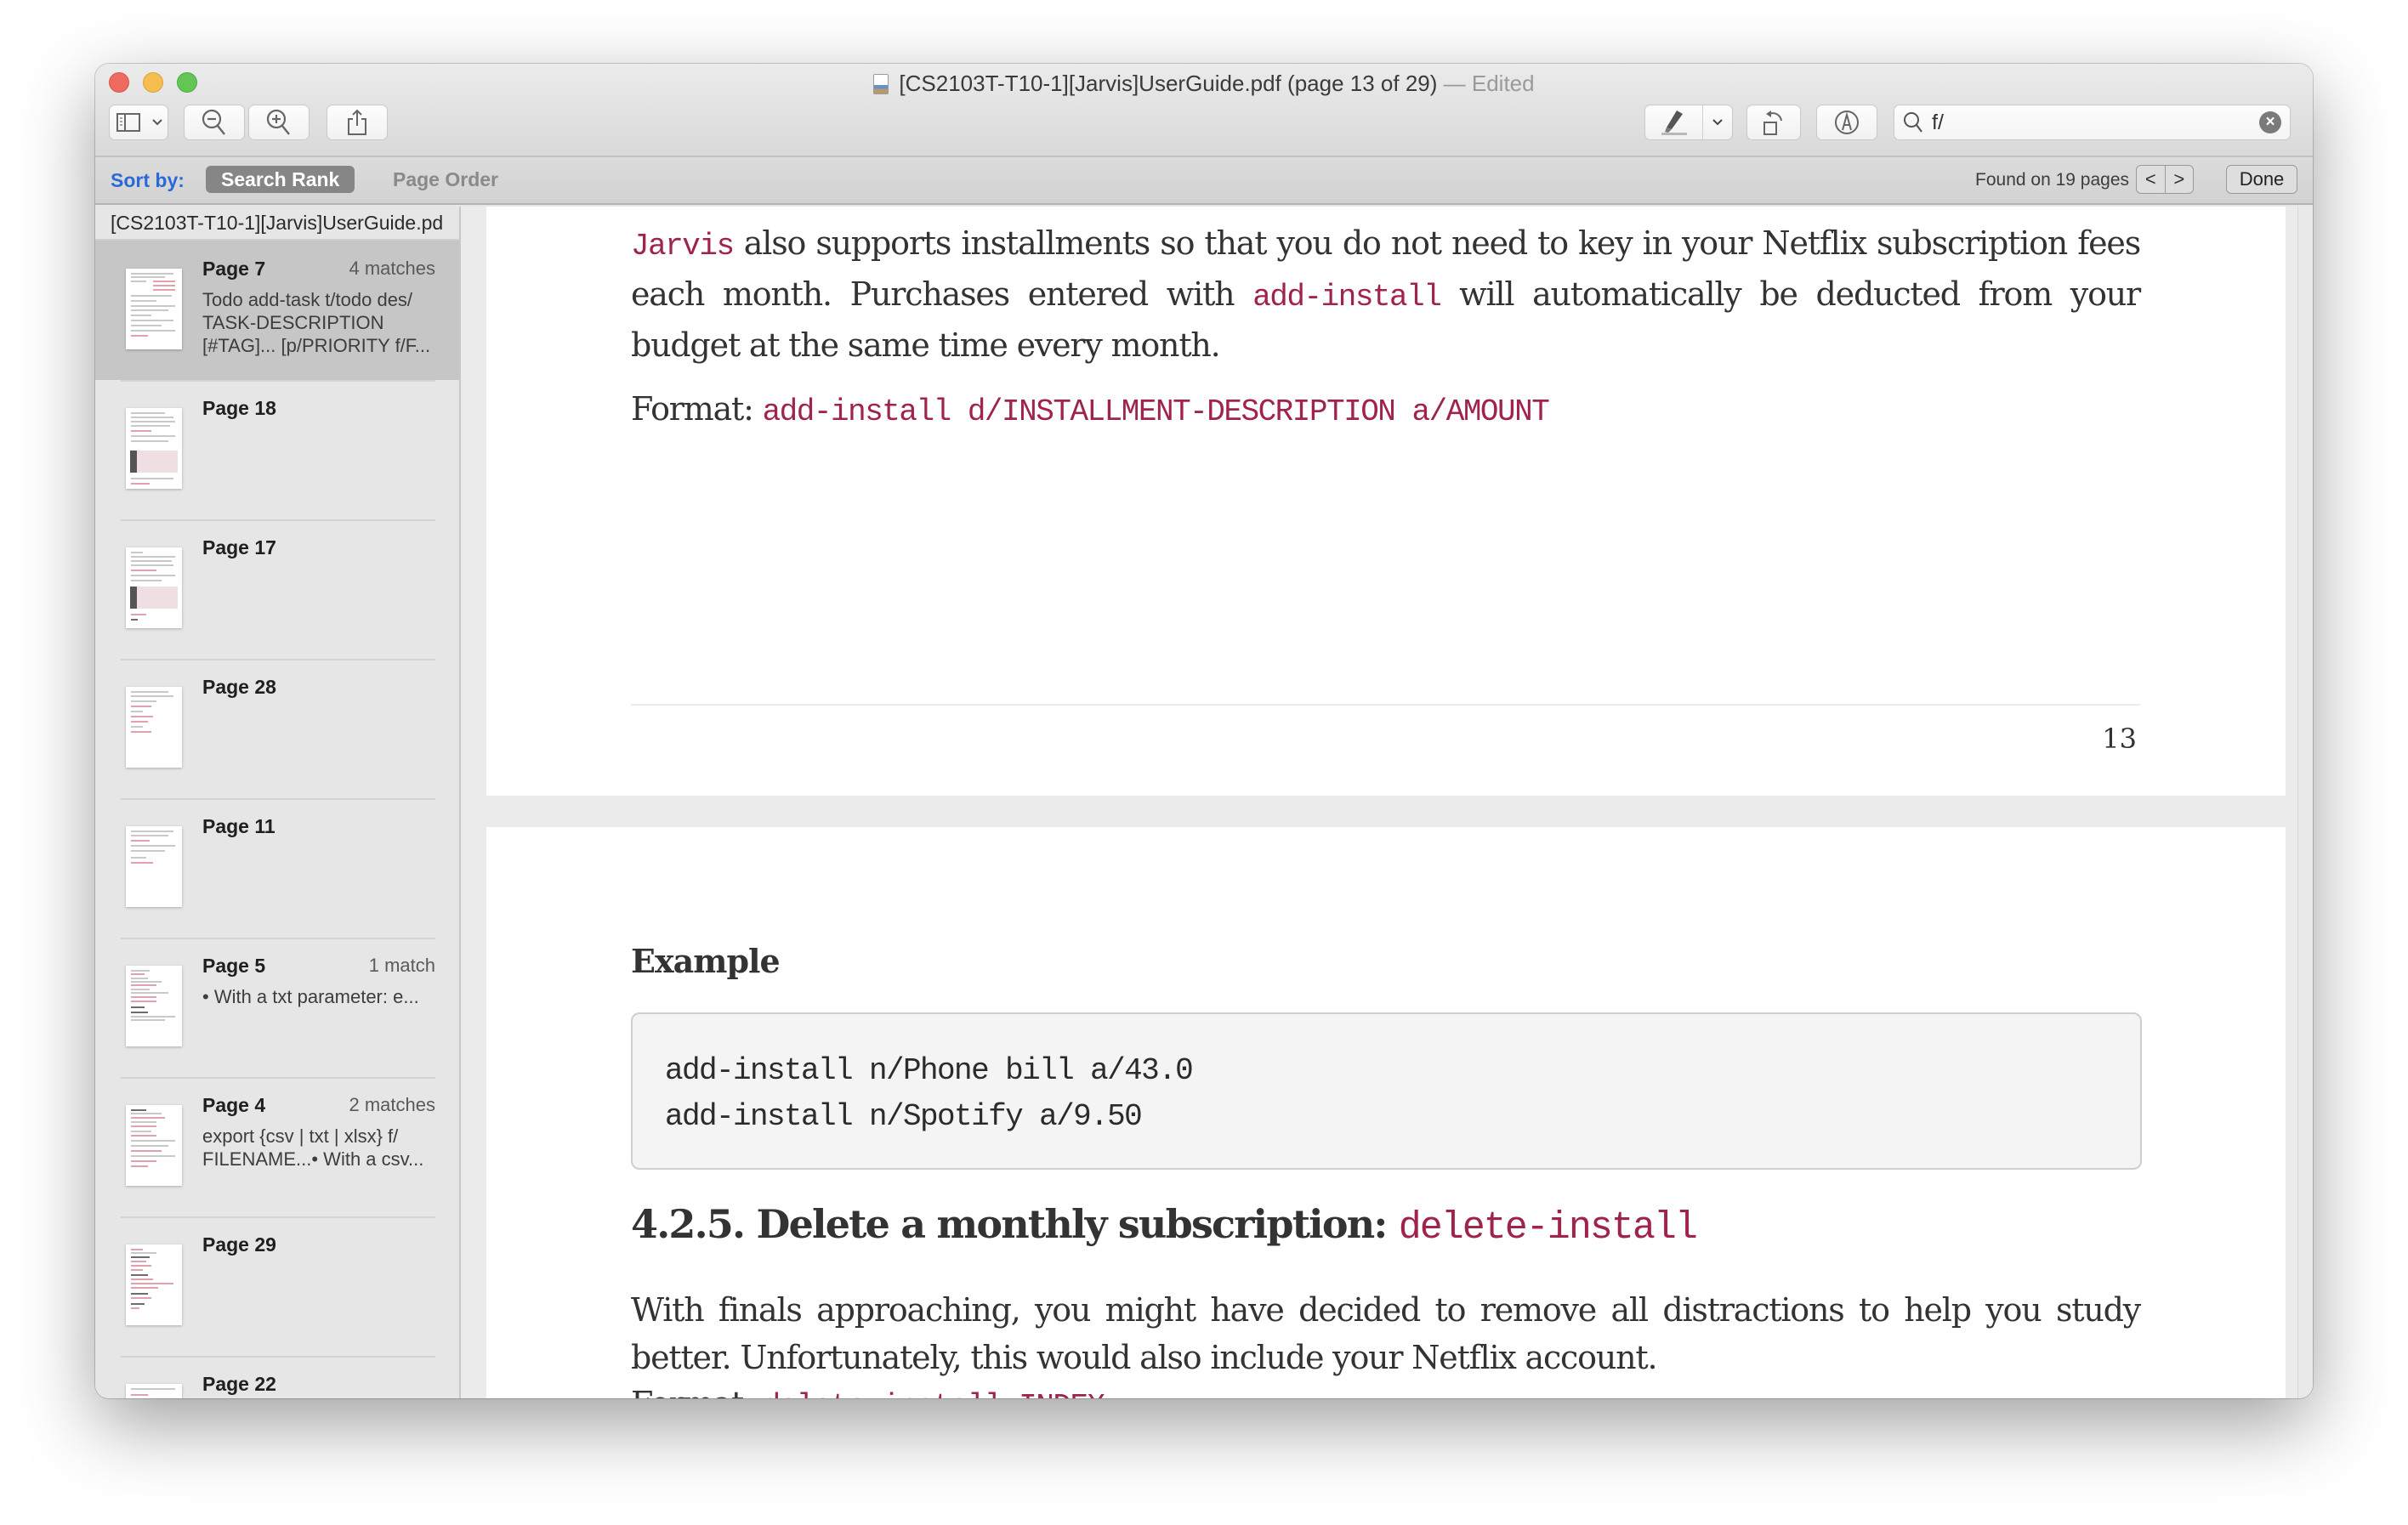 This screenshot has width=2408, height=1525. Describe the element at coordinates (1913, 122) in the screenshot. I see `search-icon` at that location.